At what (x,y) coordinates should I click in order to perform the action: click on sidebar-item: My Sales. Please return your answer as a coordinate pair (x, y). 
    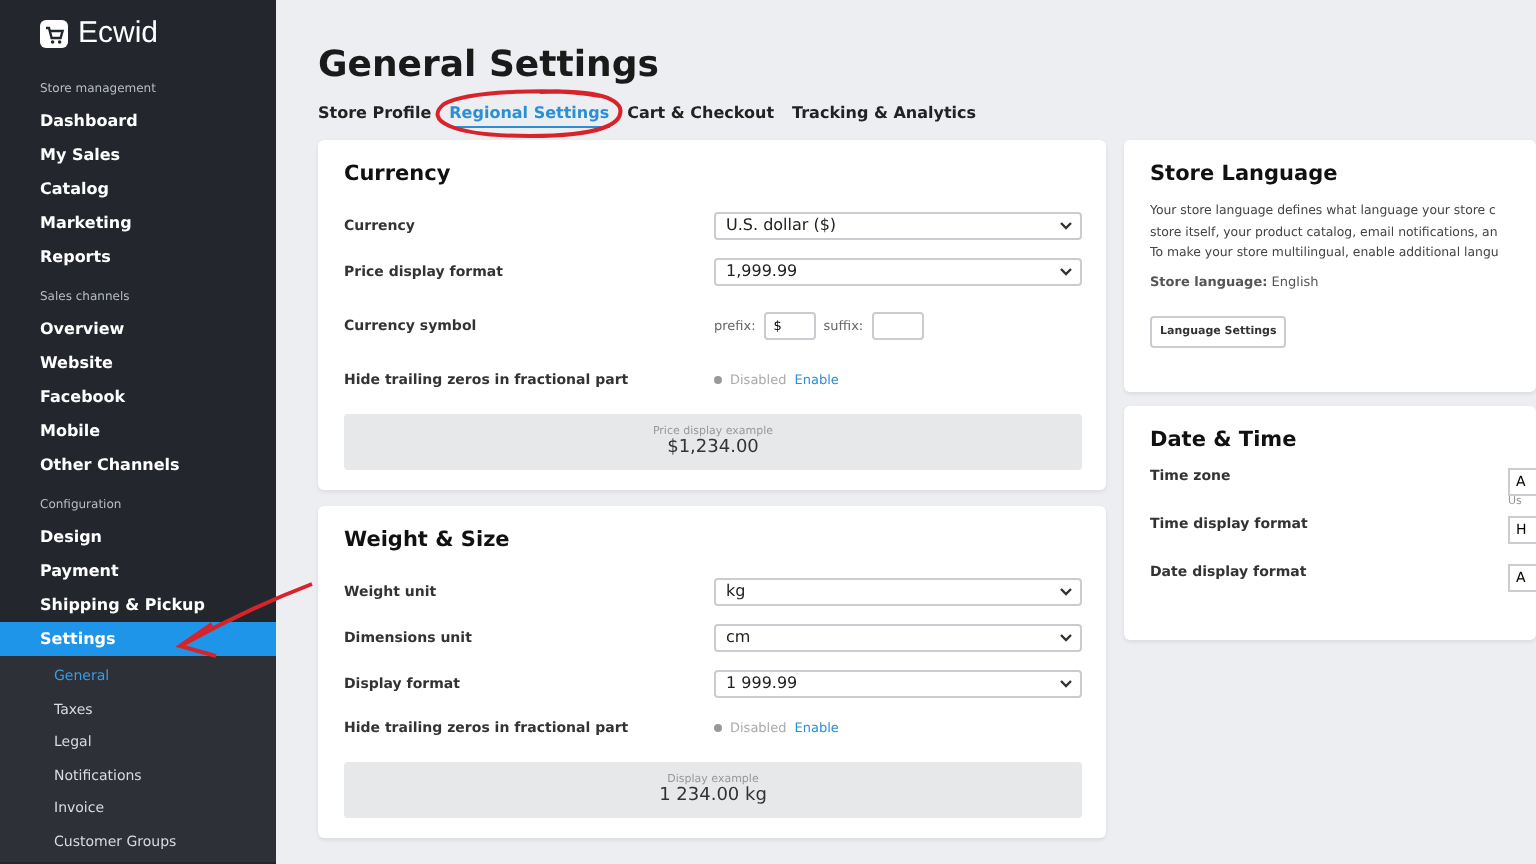
    Looking at the image, I should click on (138, 155).